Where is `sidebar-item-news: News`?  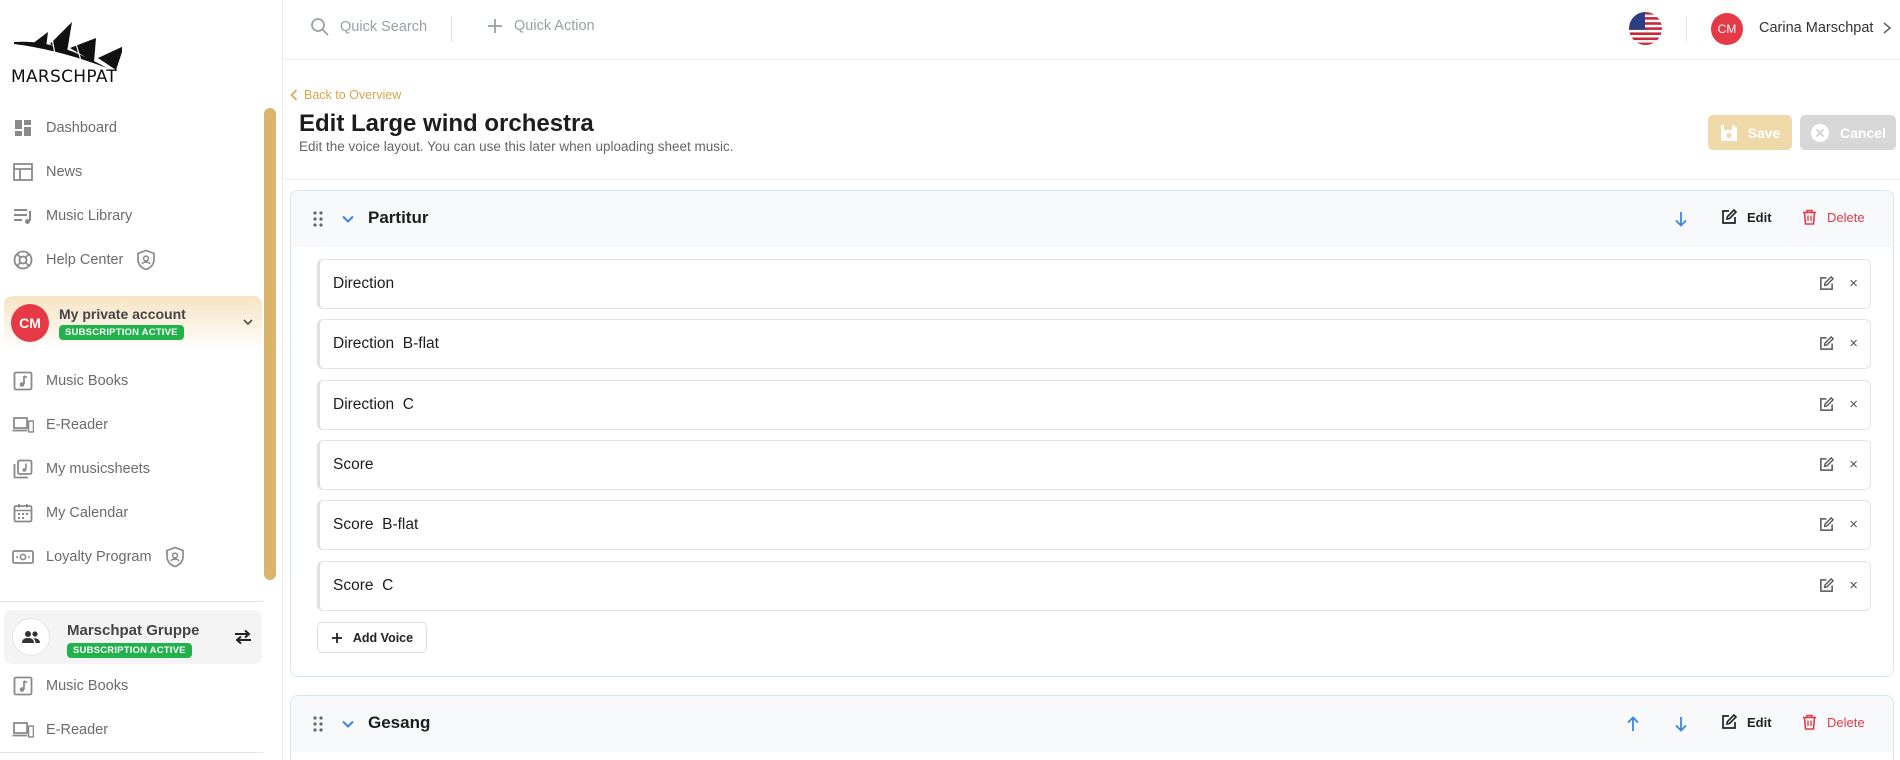
sidebar-item-news: News is located at coordinates (47, 172).